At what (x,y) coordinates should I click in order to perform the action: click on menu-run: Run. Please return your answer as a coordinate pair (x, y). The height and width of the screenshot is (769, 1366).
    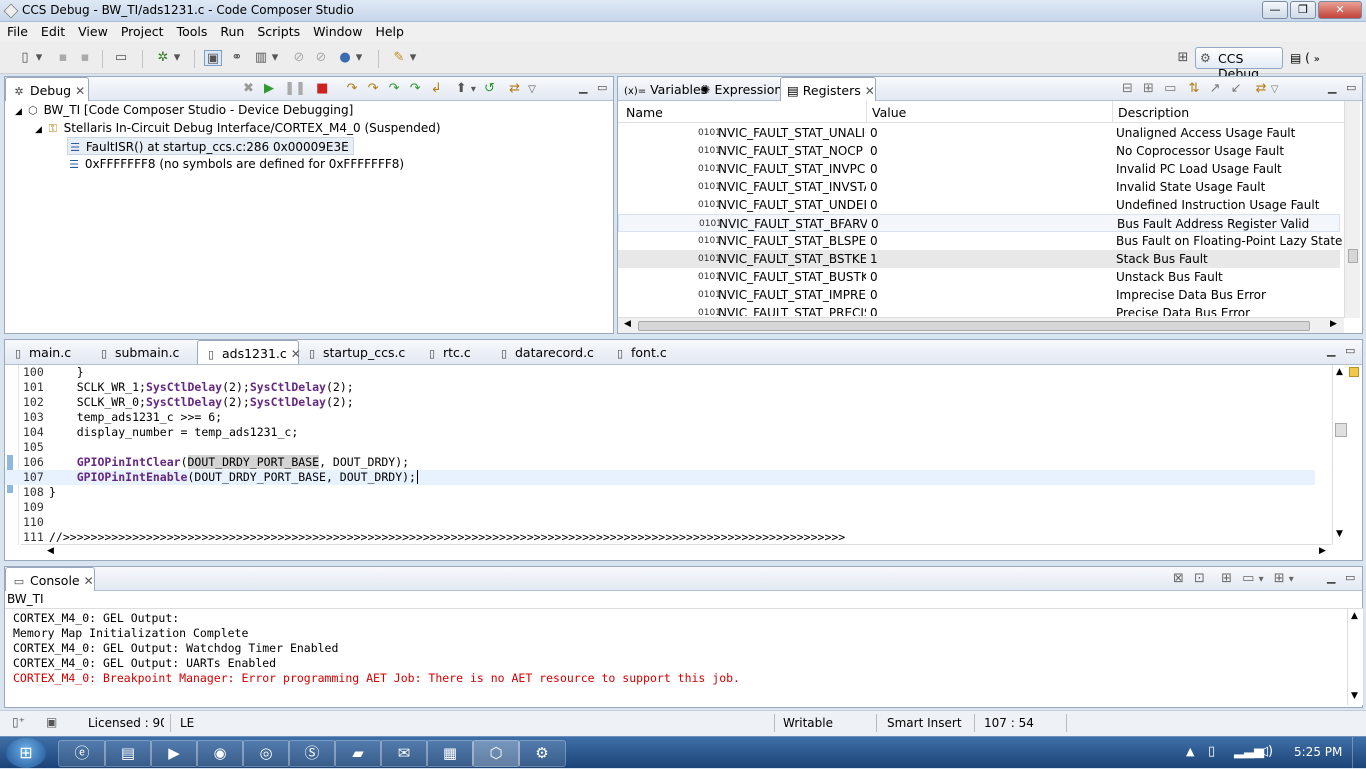
    Looking at the image, I should click on (231, 30).